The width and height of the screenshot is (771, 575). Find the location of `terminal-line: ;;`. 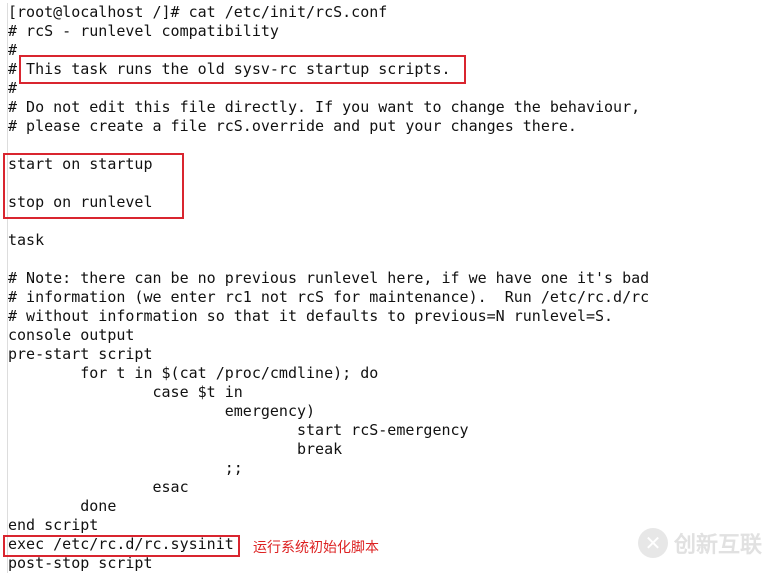

terminal-line: ;; is located at coordinates (125, 468).